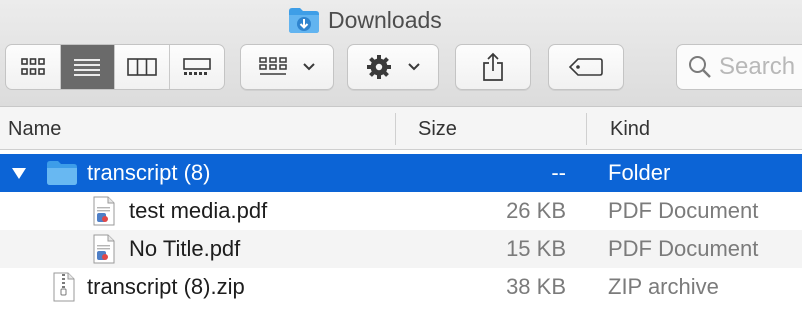 This screenshot has width=802, height=310. What do you see at coordinates (630, 129) in the screenshot?
I see `kind-column-header: Kind` at bounding box center [630, 129].